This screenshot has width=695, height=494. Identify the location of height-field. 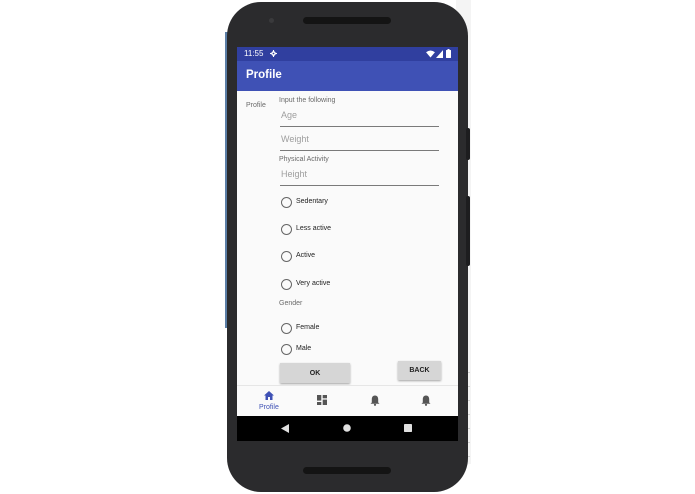
(359, 176).